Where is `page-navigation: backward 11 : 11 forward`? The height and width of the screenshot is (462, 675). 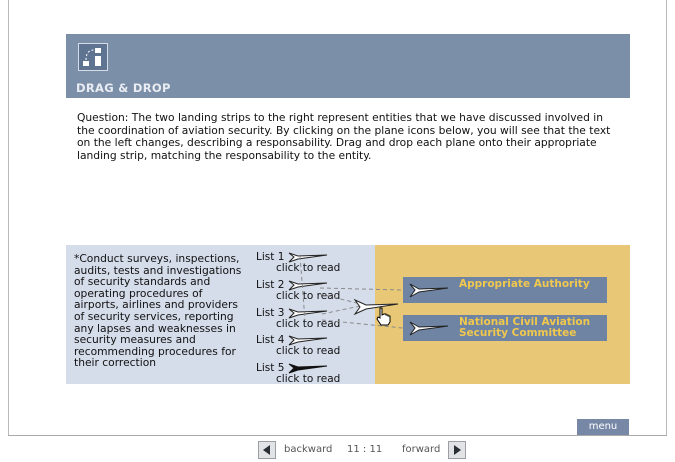
page-navigation: backward 11 : 11 forward is located at coordinates (337, 451).